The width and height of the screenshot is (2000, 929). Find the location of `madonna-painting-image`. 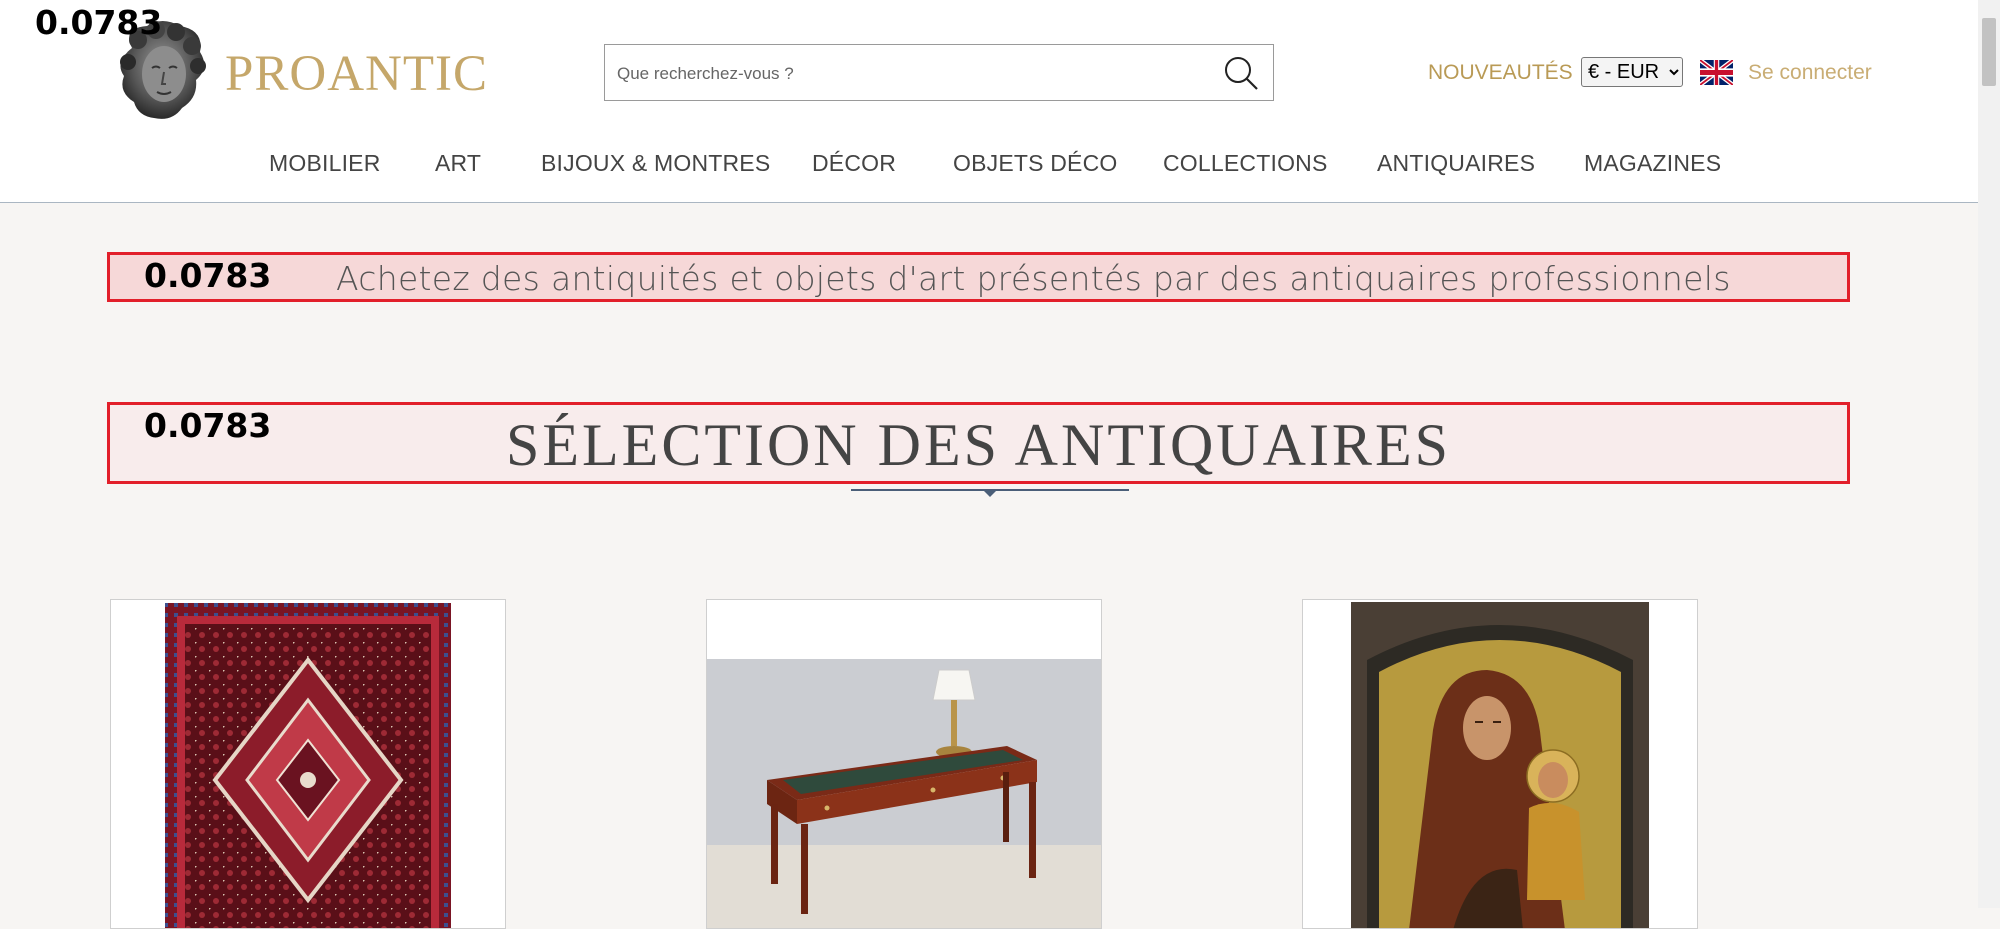

madonna-painting-image is located at coordinates (1500, 764).